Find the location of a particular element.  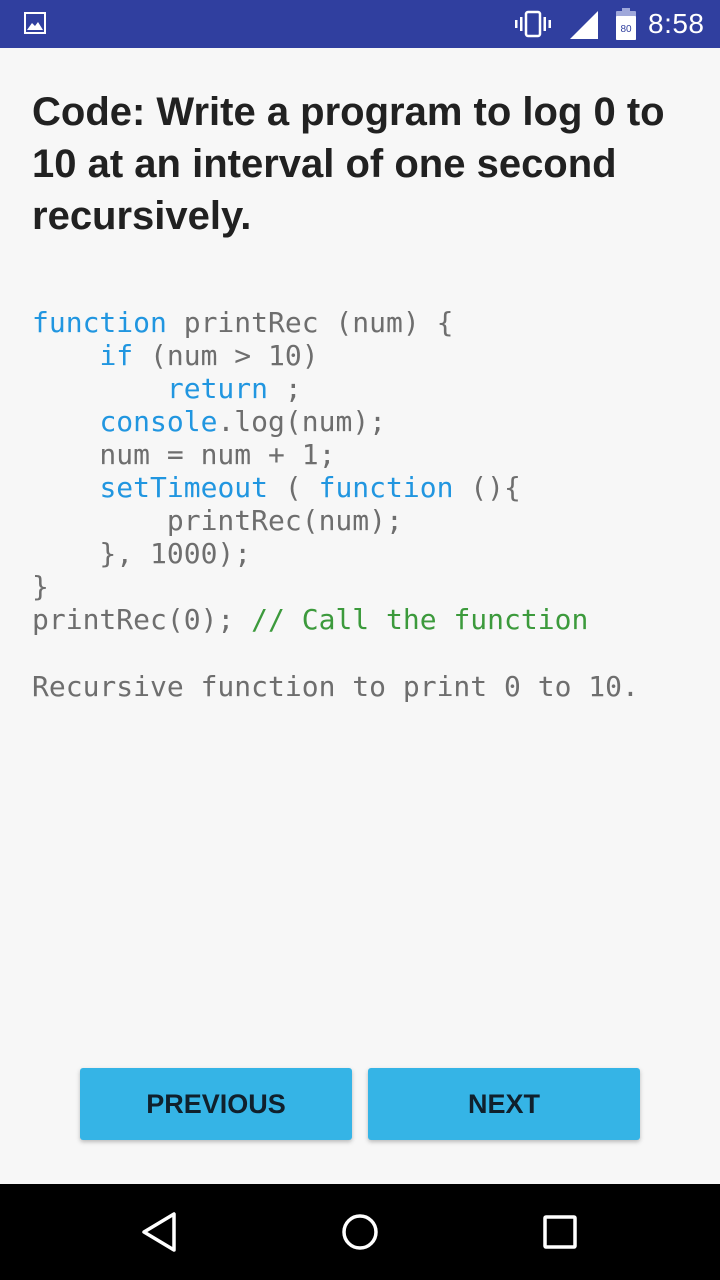

code-text: ( is located at coordinates (293, 487).